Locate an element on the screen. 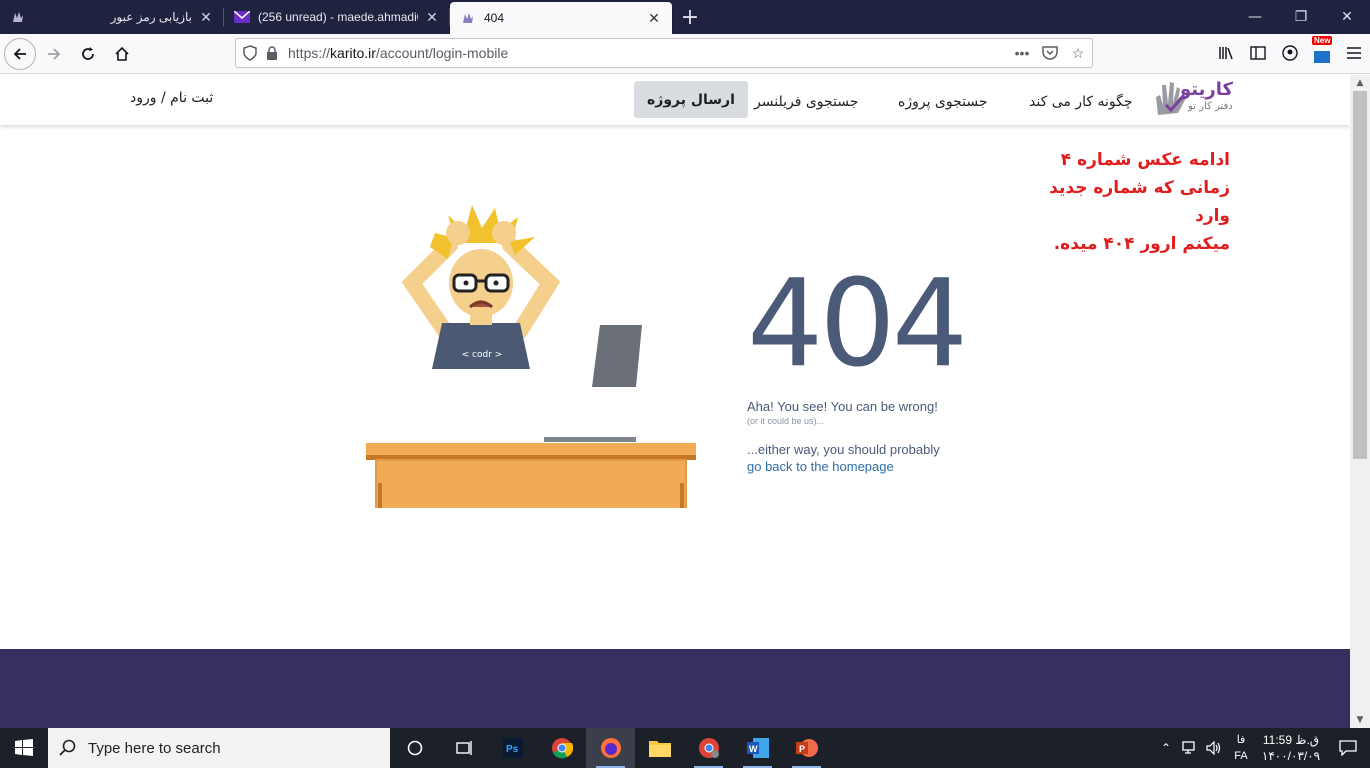  network-icon is located at coordinates (1190, 748).